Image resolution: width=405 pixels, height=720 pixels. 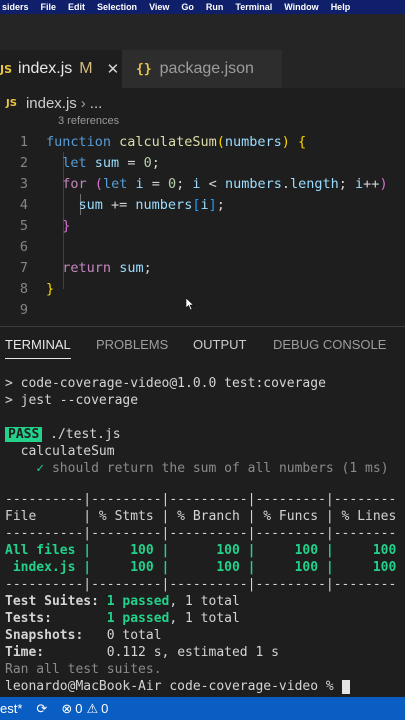 I want to click on line-number: 7, so click(x=23, y=267).